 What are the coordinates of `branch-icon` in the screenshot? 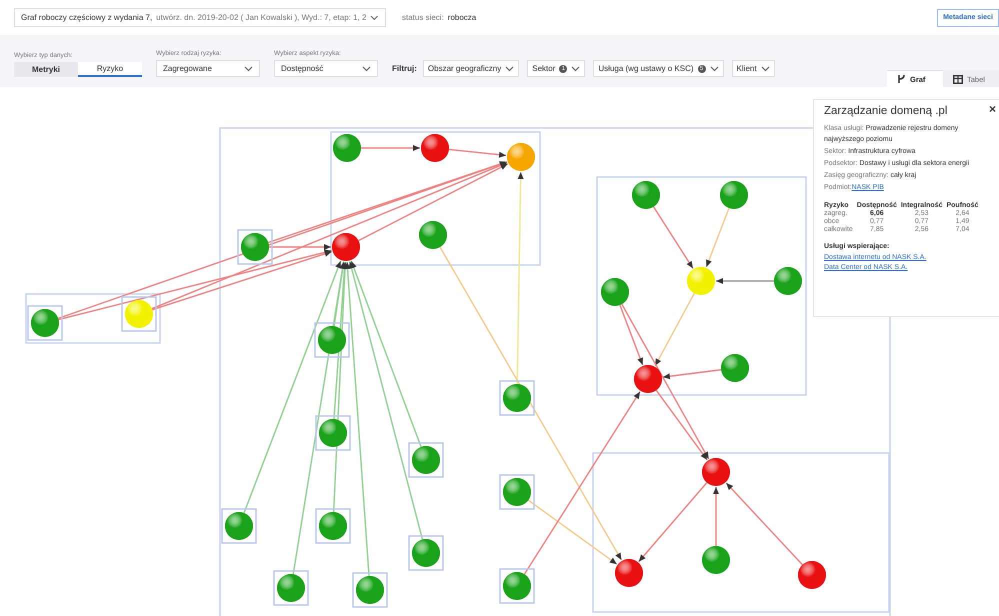 It's located at (901, 79).